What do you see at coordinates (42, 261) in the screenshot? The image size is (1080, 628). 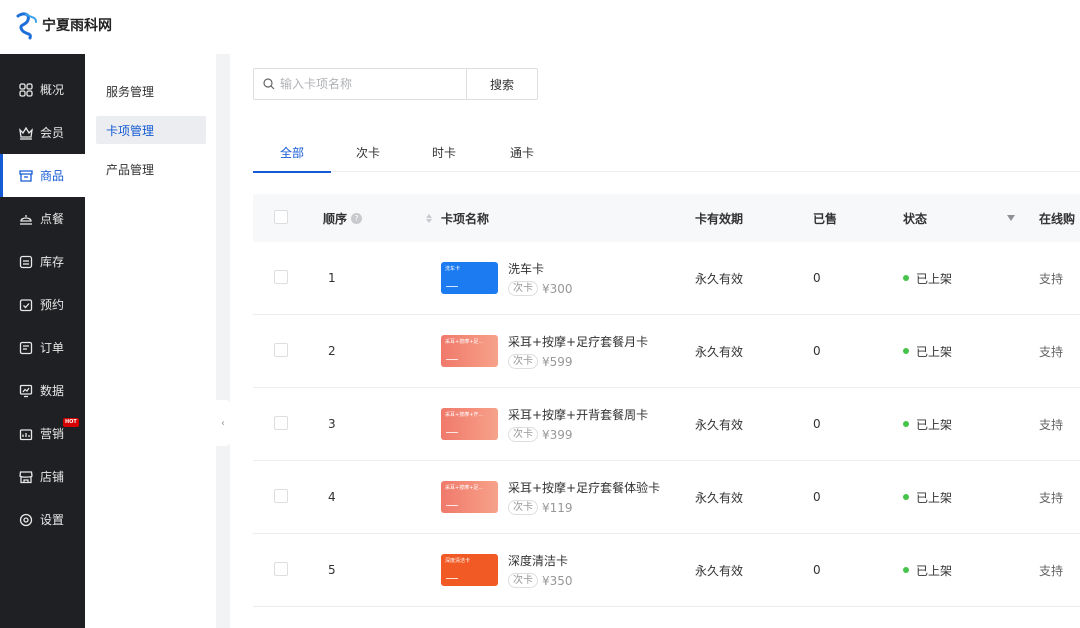 I see `nav-item-inventory: 库存` at bounding box center [42, 261].